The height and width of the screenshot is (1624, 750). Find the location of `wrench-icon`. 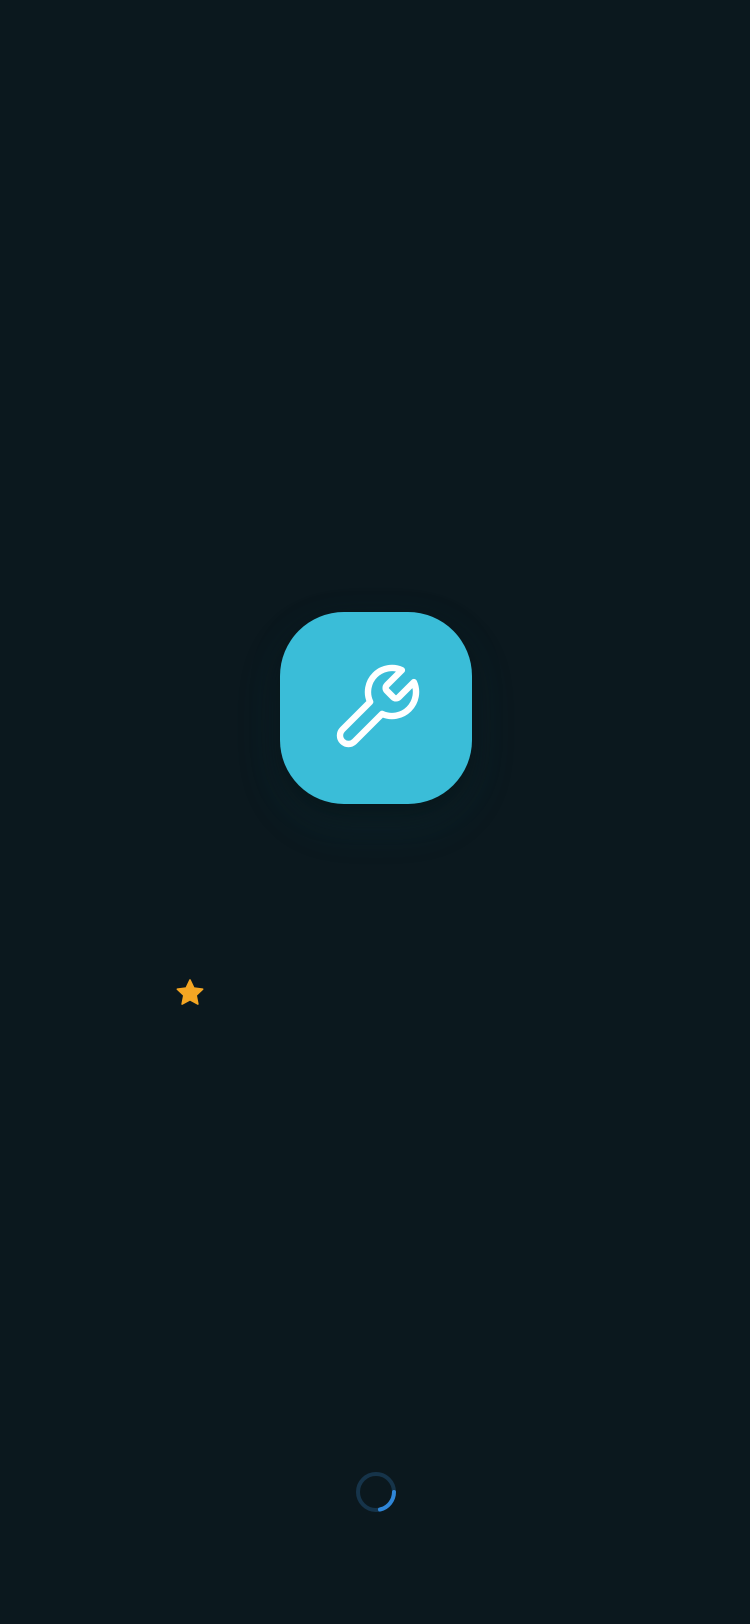

wrench-icon is located at coordinates (378, 706).